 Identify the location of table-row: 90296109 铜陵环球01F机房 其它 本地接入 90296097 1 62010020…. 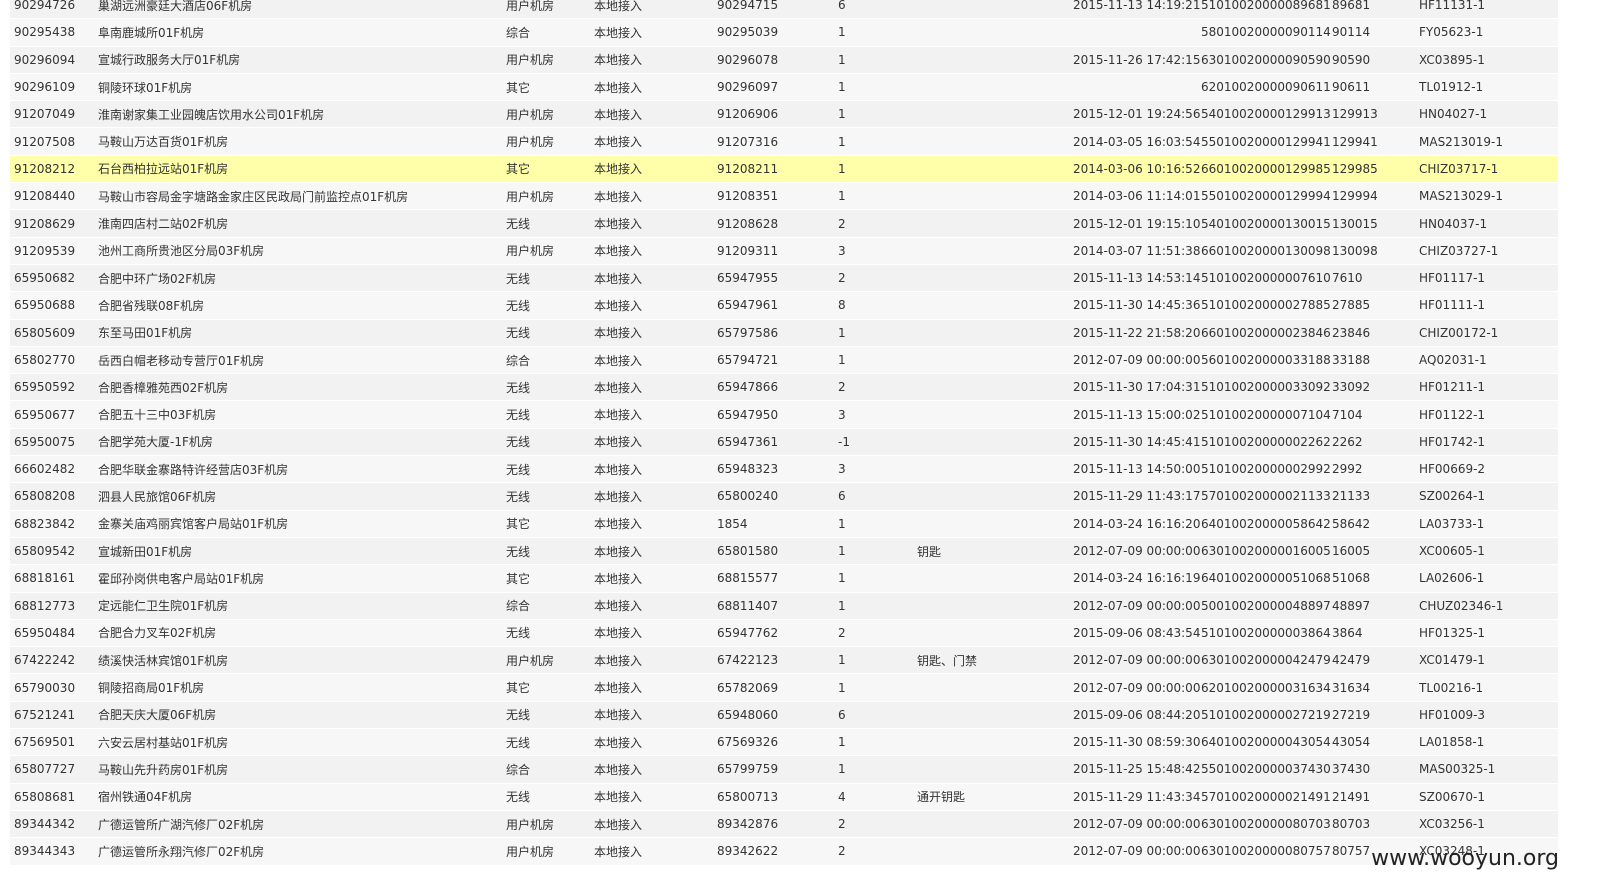
(784, 87).